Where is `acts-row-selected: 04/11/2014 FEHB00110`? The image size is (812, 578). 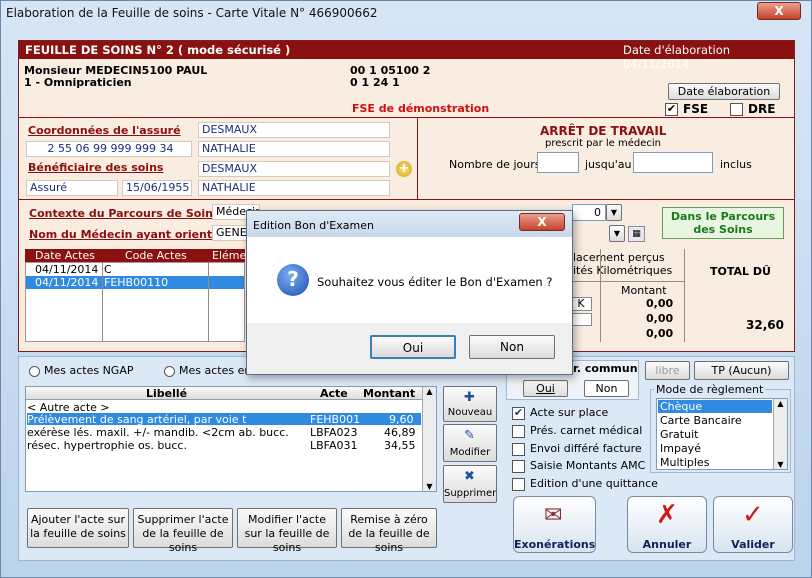 acts-row-selected: 04/11/2014 FEHB00110 is located at coordinates (135, 282).